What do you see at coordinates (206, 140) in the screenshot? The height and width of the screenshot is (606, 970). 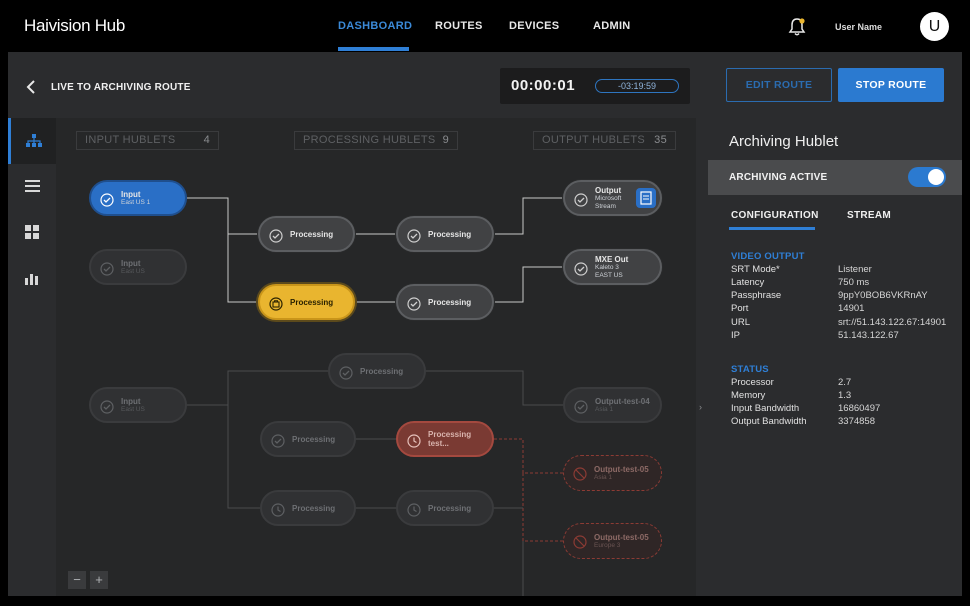 I see `input-hublets-count: 4` at bounding box center [206, 140].